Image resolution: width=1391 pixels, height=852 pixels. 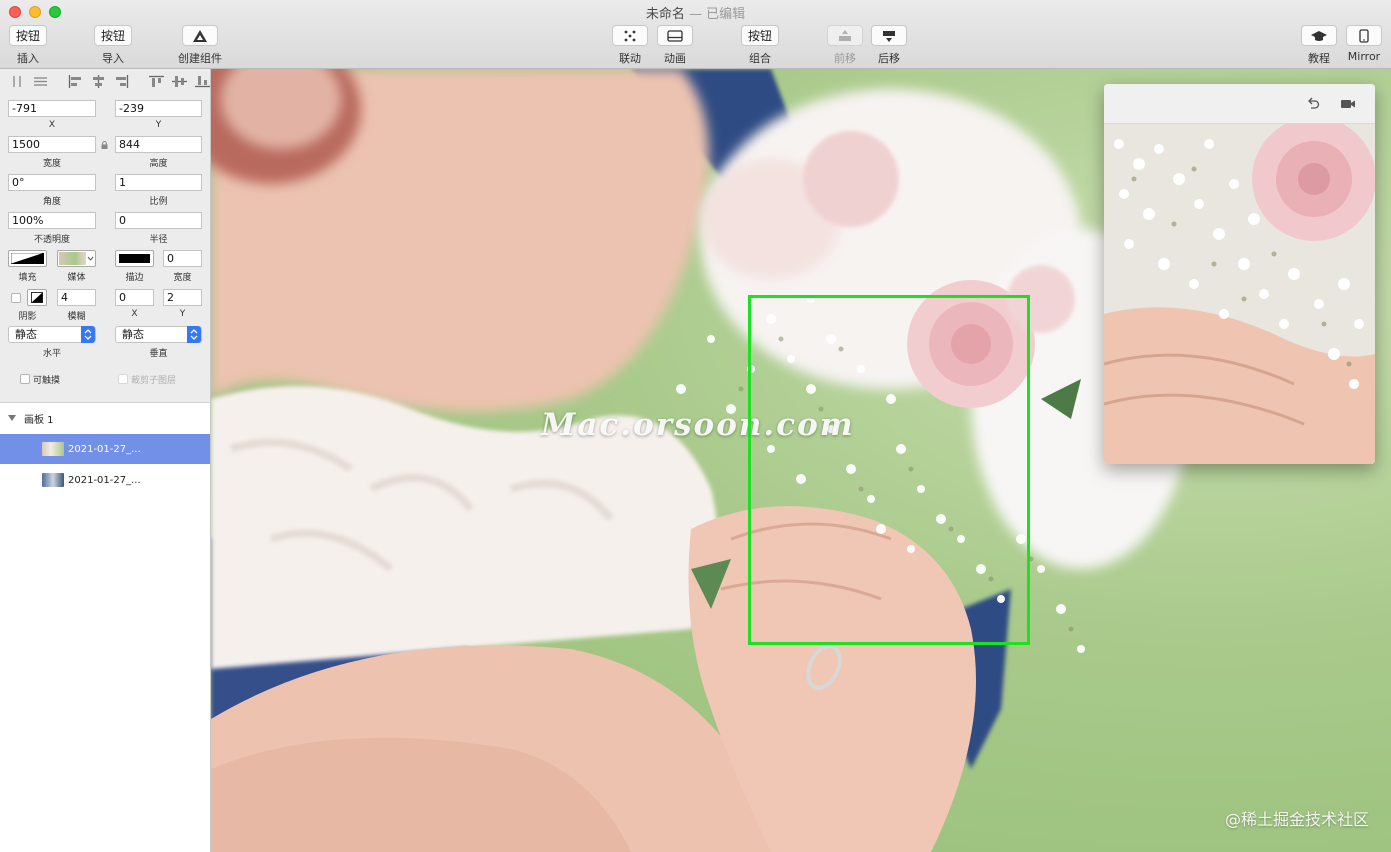 What do you see at coordinates (52, 182) in the screenshot?
I see `angle-field: 0°` at bounding box center [52, 182].